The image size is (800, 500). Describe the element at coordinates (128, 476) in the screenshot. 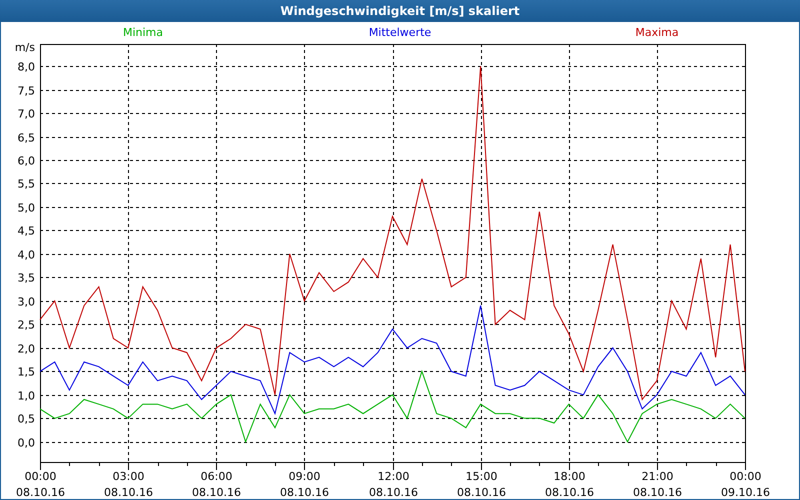

I see `x-tick-label: 03:00` at that location.